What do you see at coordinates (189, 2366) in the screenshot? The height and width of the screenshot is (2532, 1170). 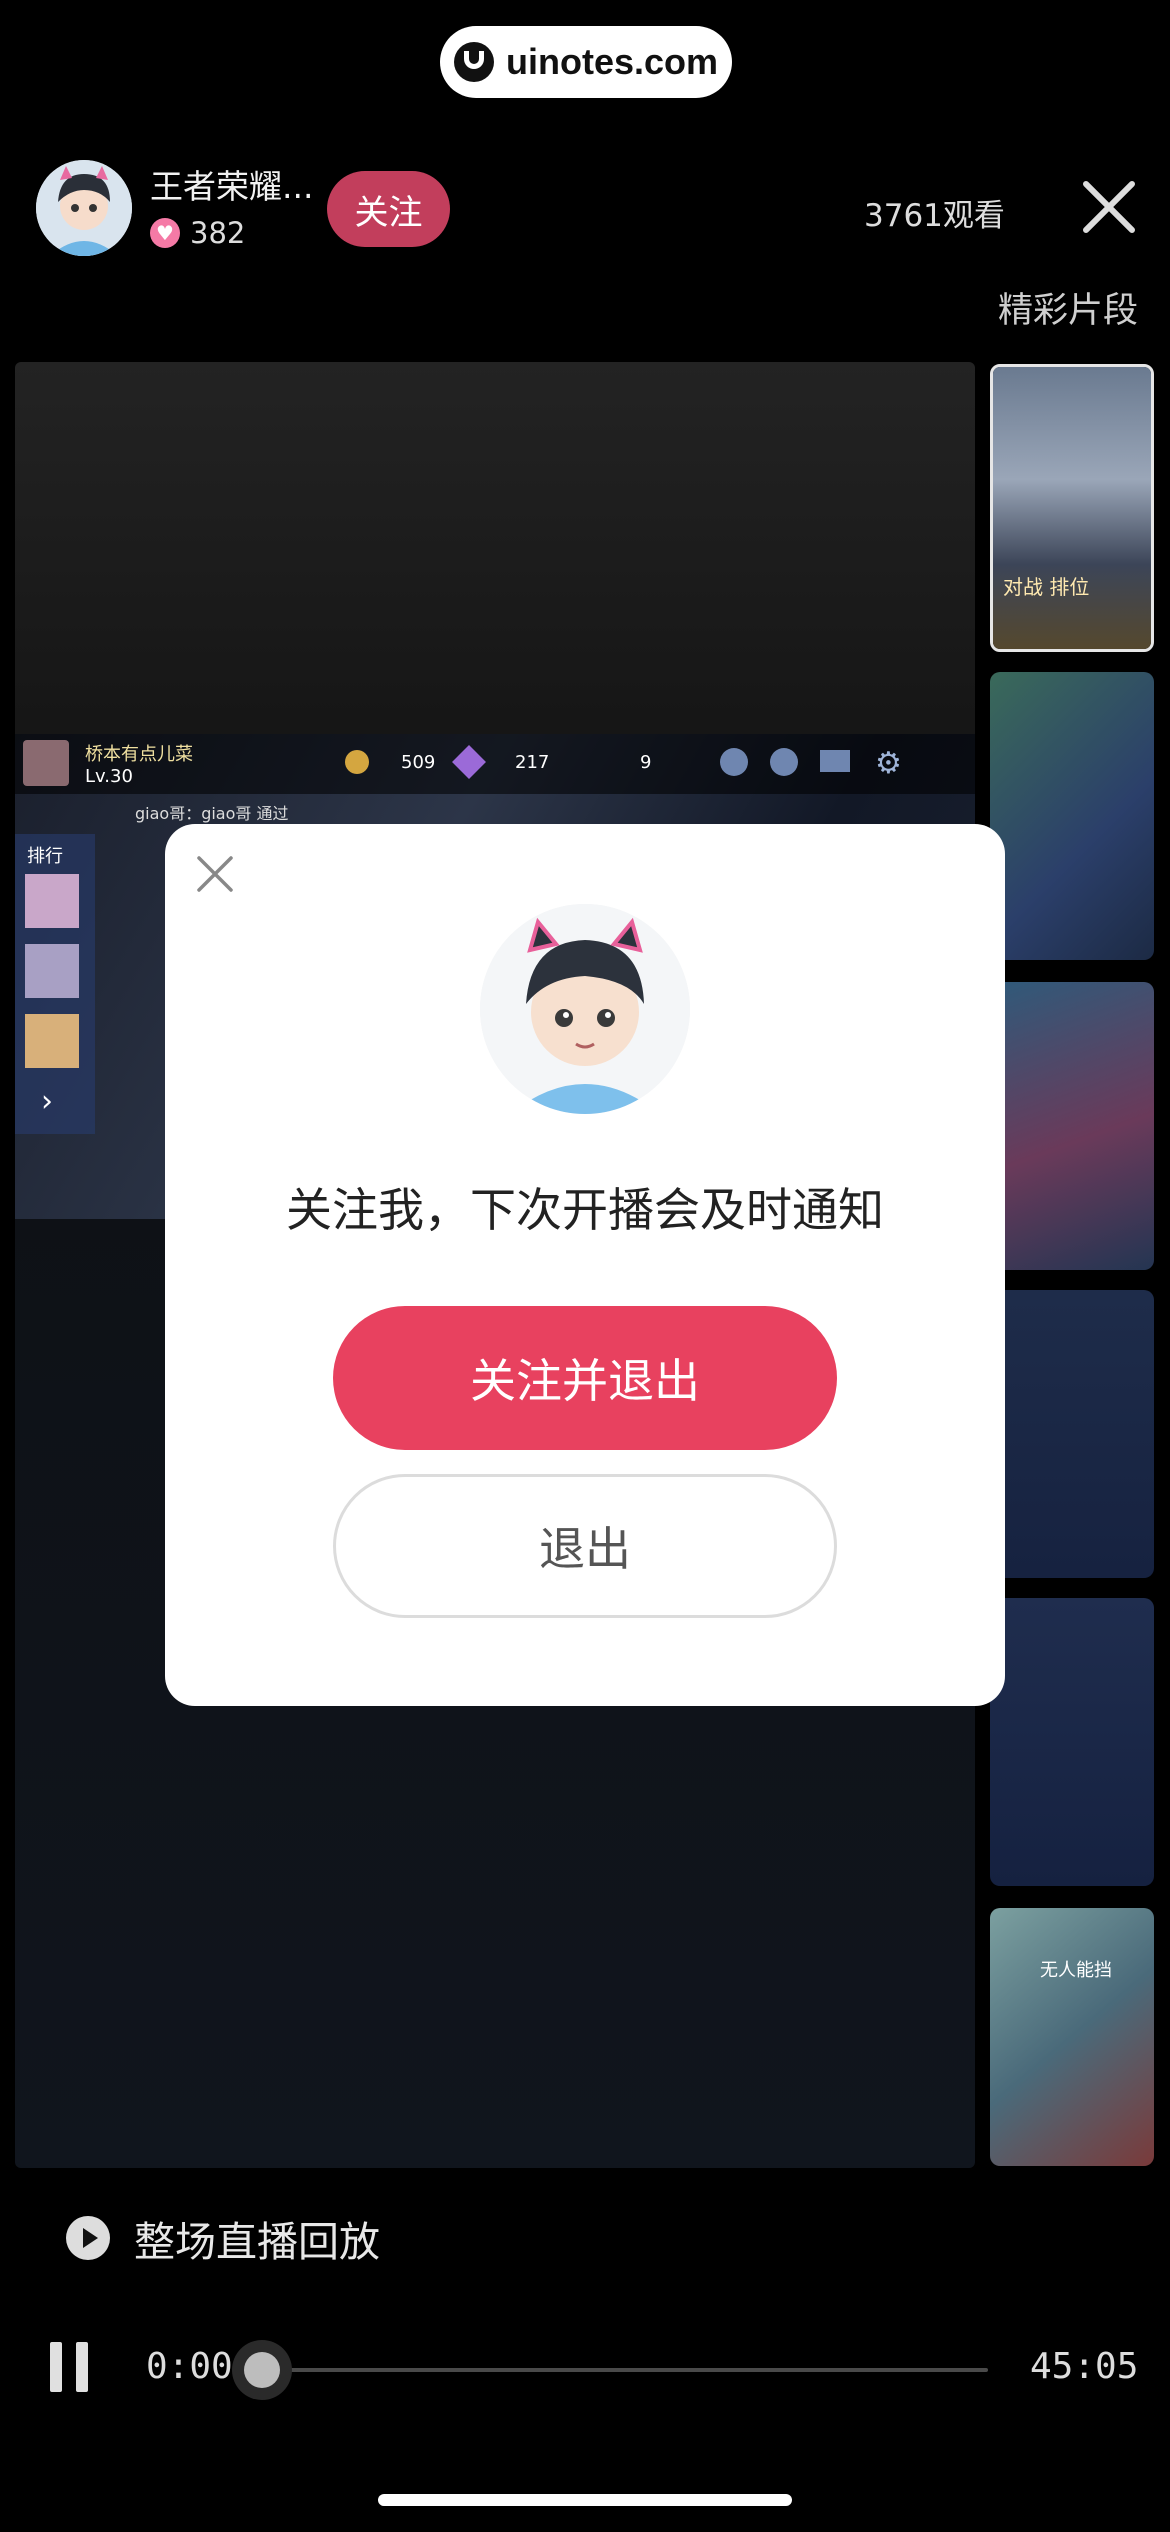 I see `current-time: 0:00` at bounding box center [189, 2366].